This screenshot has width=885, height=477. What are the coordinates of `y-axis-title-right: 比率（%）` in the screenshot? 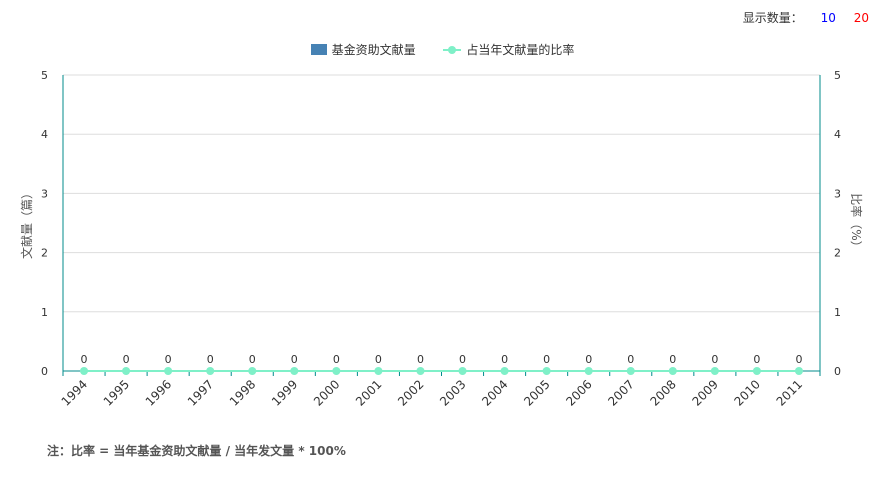 It's located at (856, 222).